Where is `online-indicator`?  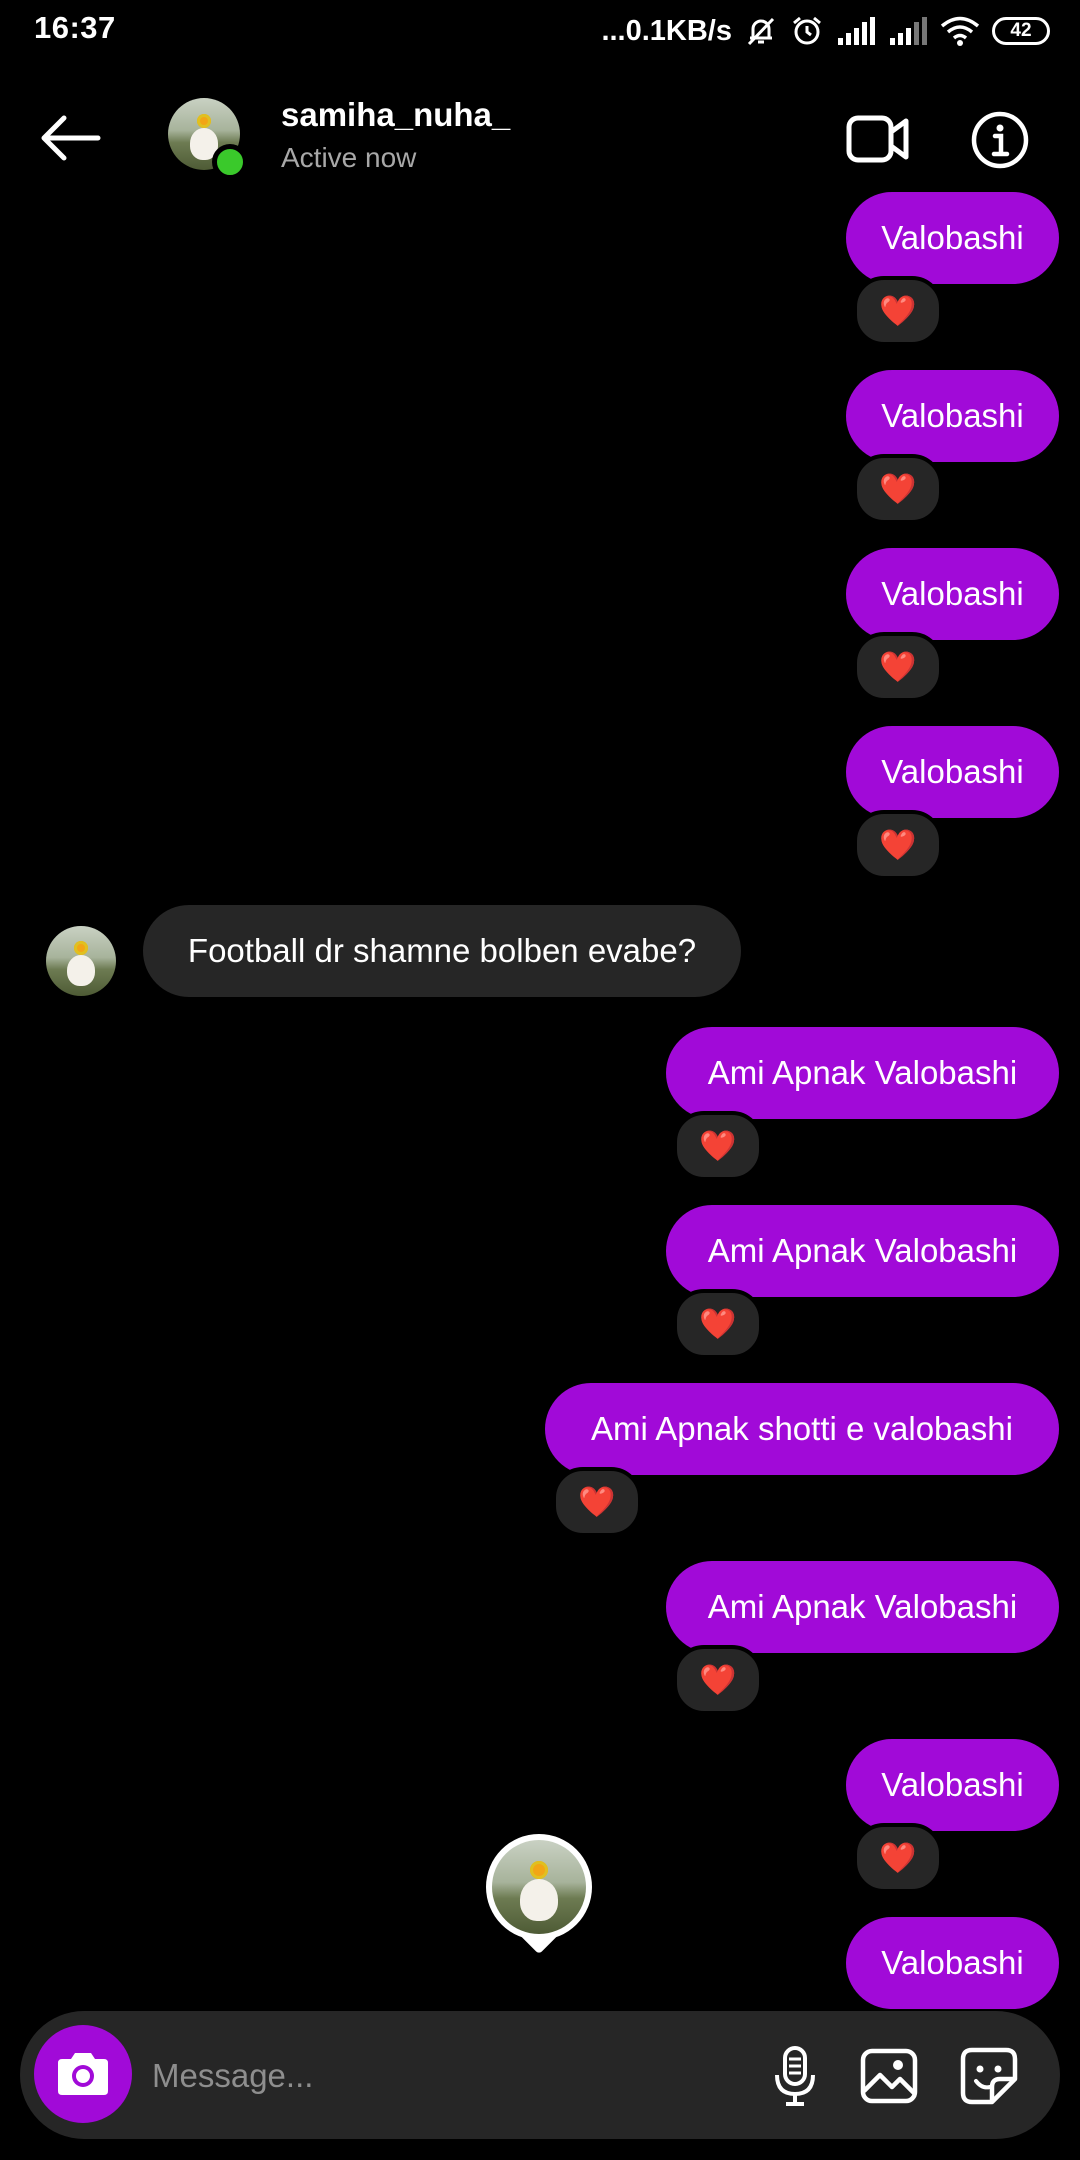
online-indicator is located at coordinates (230, 162).